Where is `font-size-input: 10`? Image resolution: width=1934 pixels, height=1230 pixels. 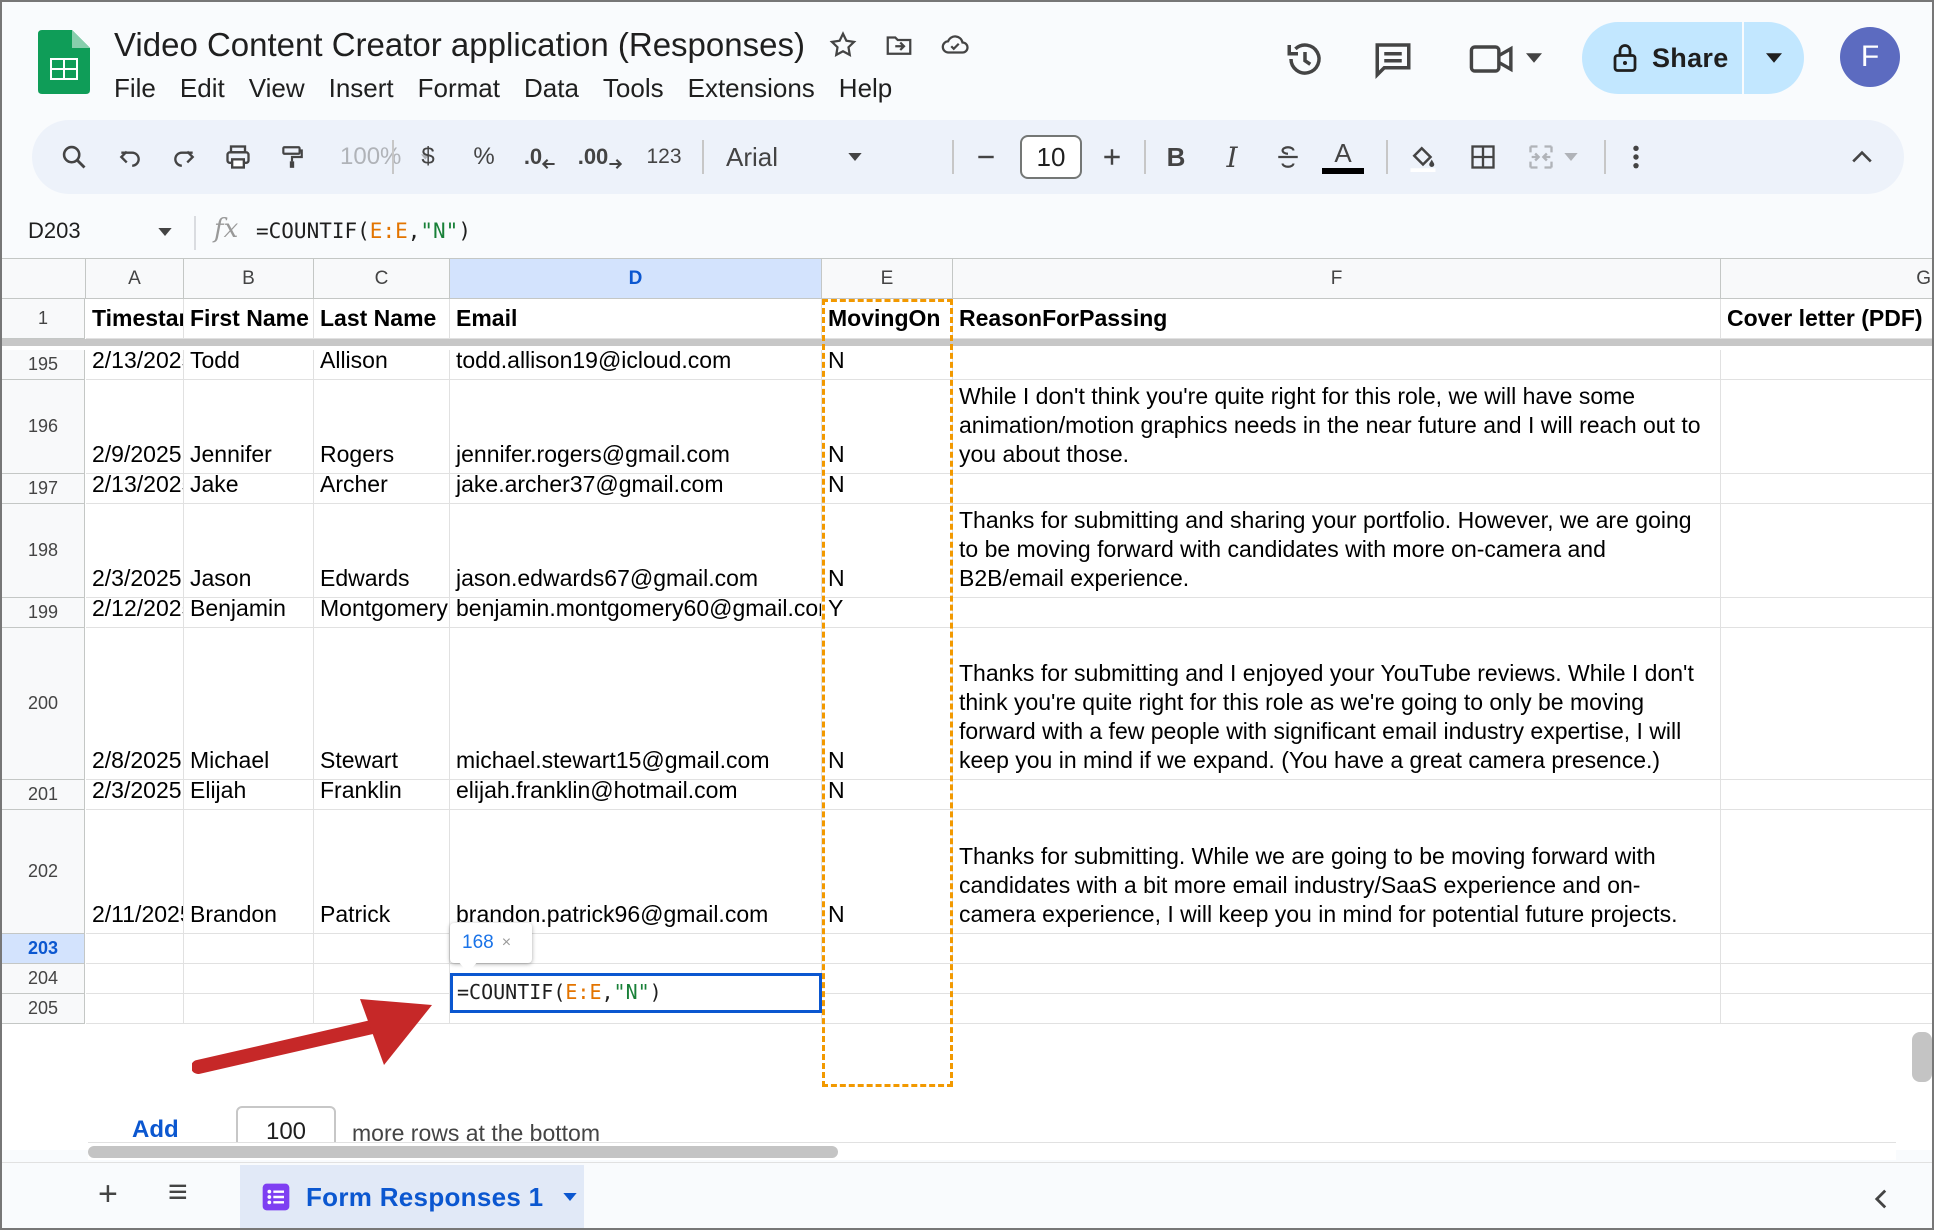 font-size-input: 10 is located at coordinates (1051, 157).